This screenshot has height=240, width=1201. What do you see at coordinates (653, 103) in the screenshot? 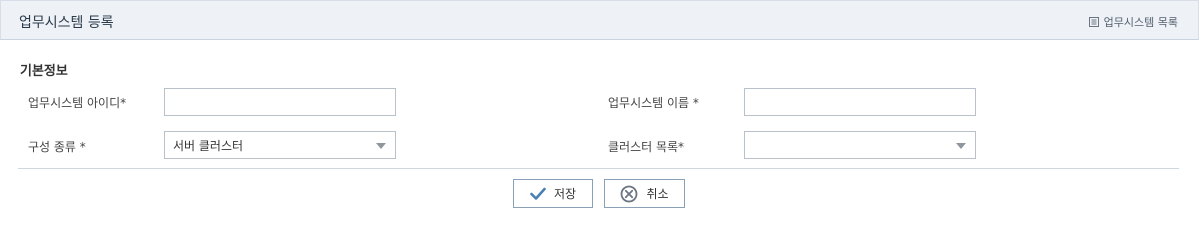
I see `system-name-label: 업무시스템 이름 *` at bounding box center [653, 103].